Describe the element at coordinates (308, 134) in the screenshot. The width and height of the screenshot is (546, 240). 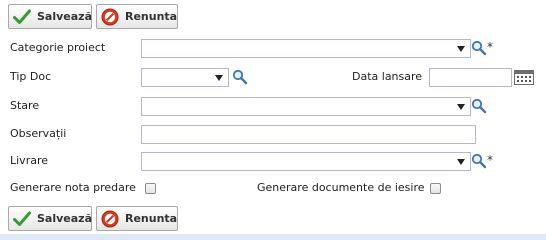
I see `observatii-input` at that location.